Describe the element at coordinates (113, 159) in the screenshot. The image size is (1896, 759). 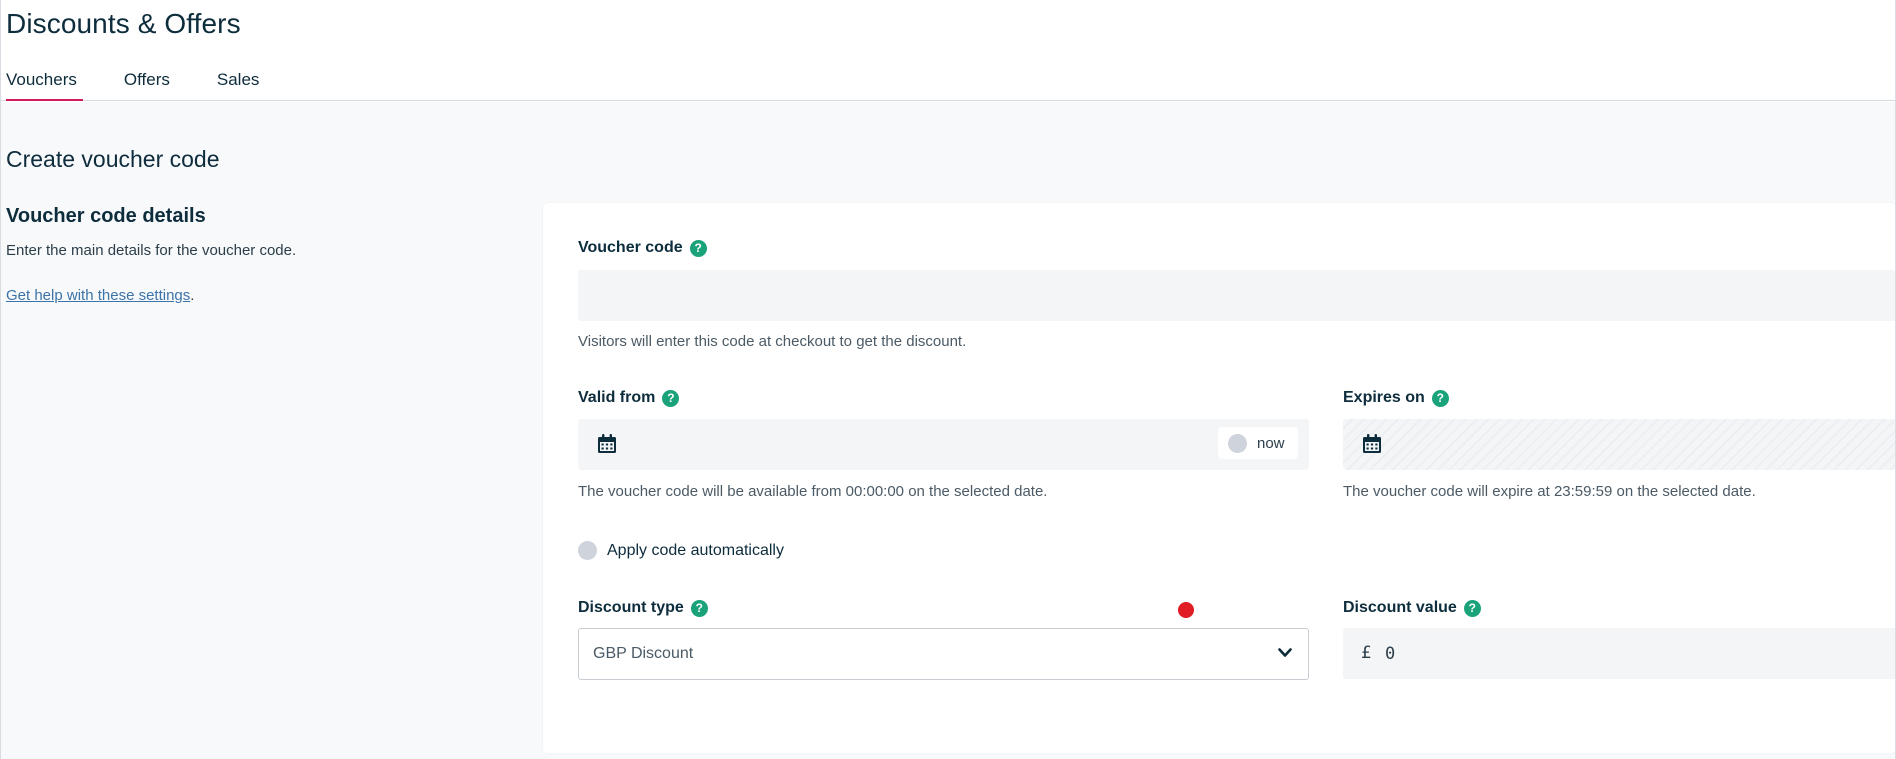
I see `section-title: Create voucher code` at that location.